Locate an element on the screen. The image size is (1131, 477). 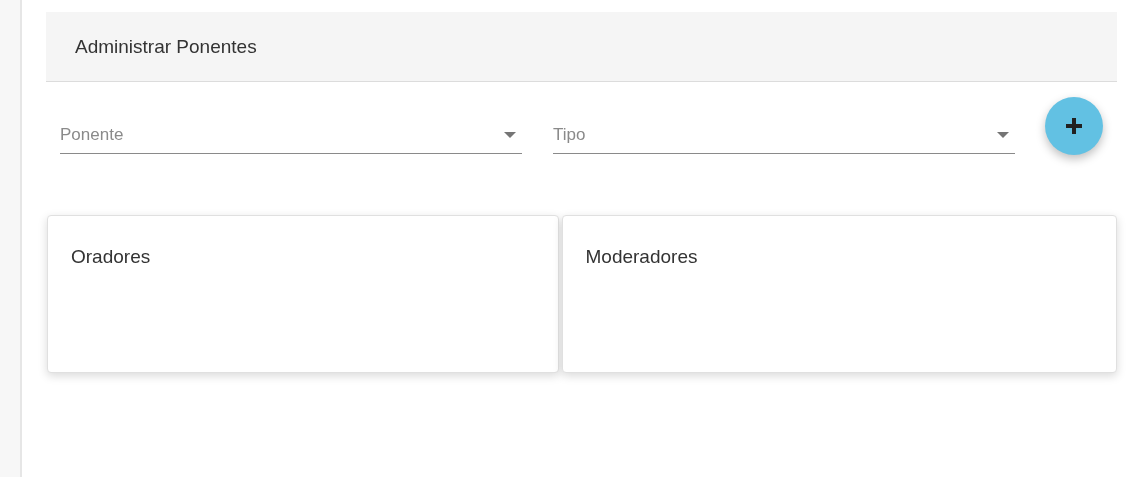
select-field: Ponente is located at coordinates (291, 135).